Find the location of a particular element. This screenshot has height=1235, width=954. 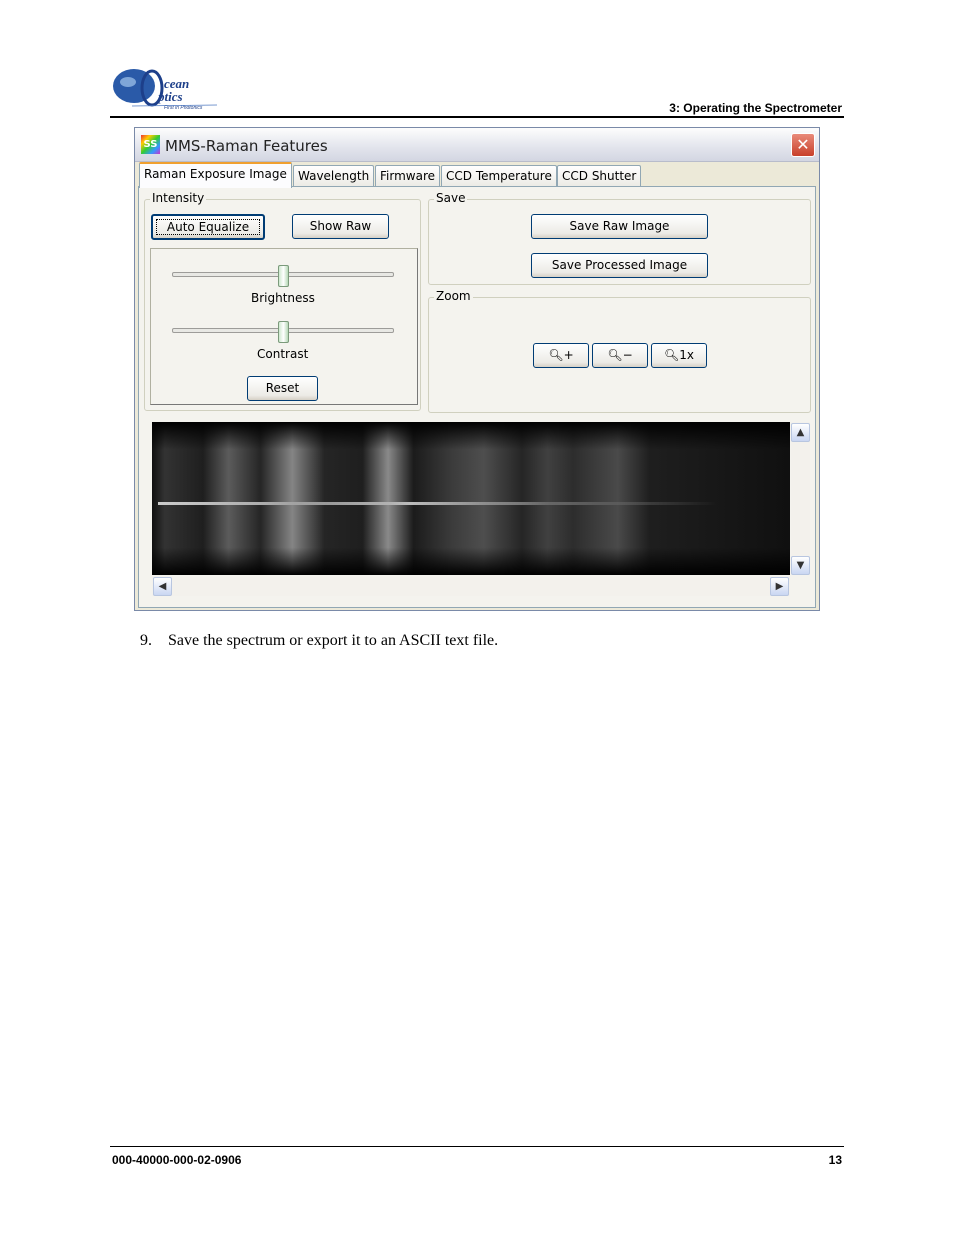

intensity-label: Intensity is located at coordinates (178, 198).